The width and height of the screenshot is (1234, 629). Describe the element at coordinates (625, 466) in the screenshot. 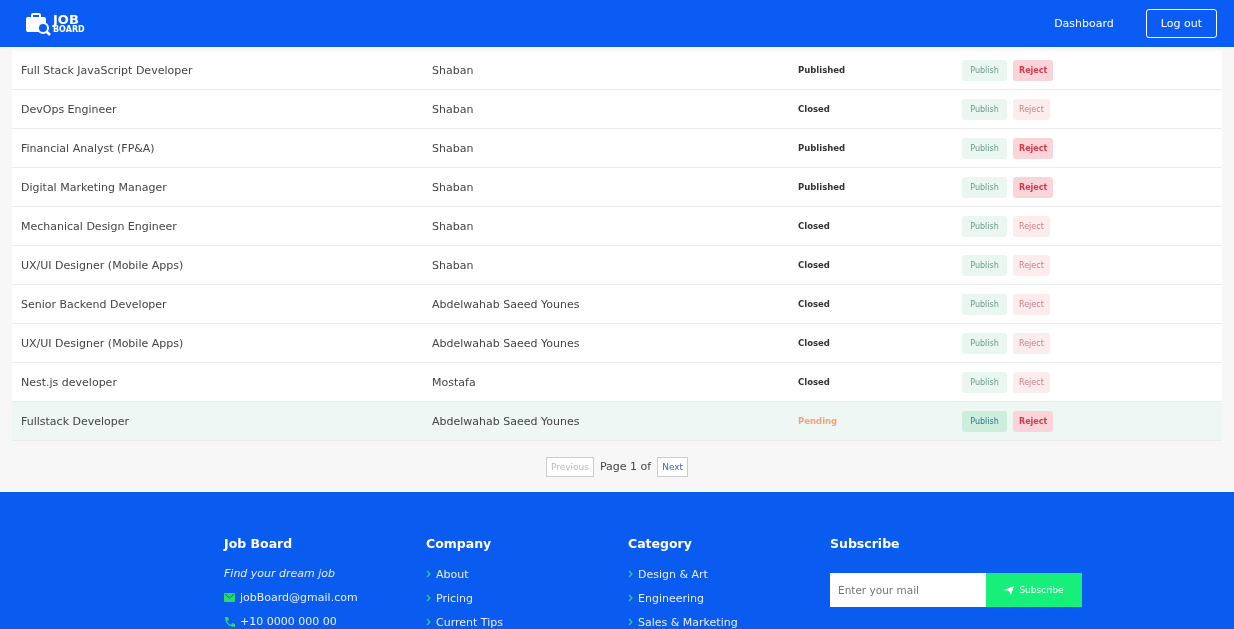

I see `page-indicator: Page 1 of` at that location.